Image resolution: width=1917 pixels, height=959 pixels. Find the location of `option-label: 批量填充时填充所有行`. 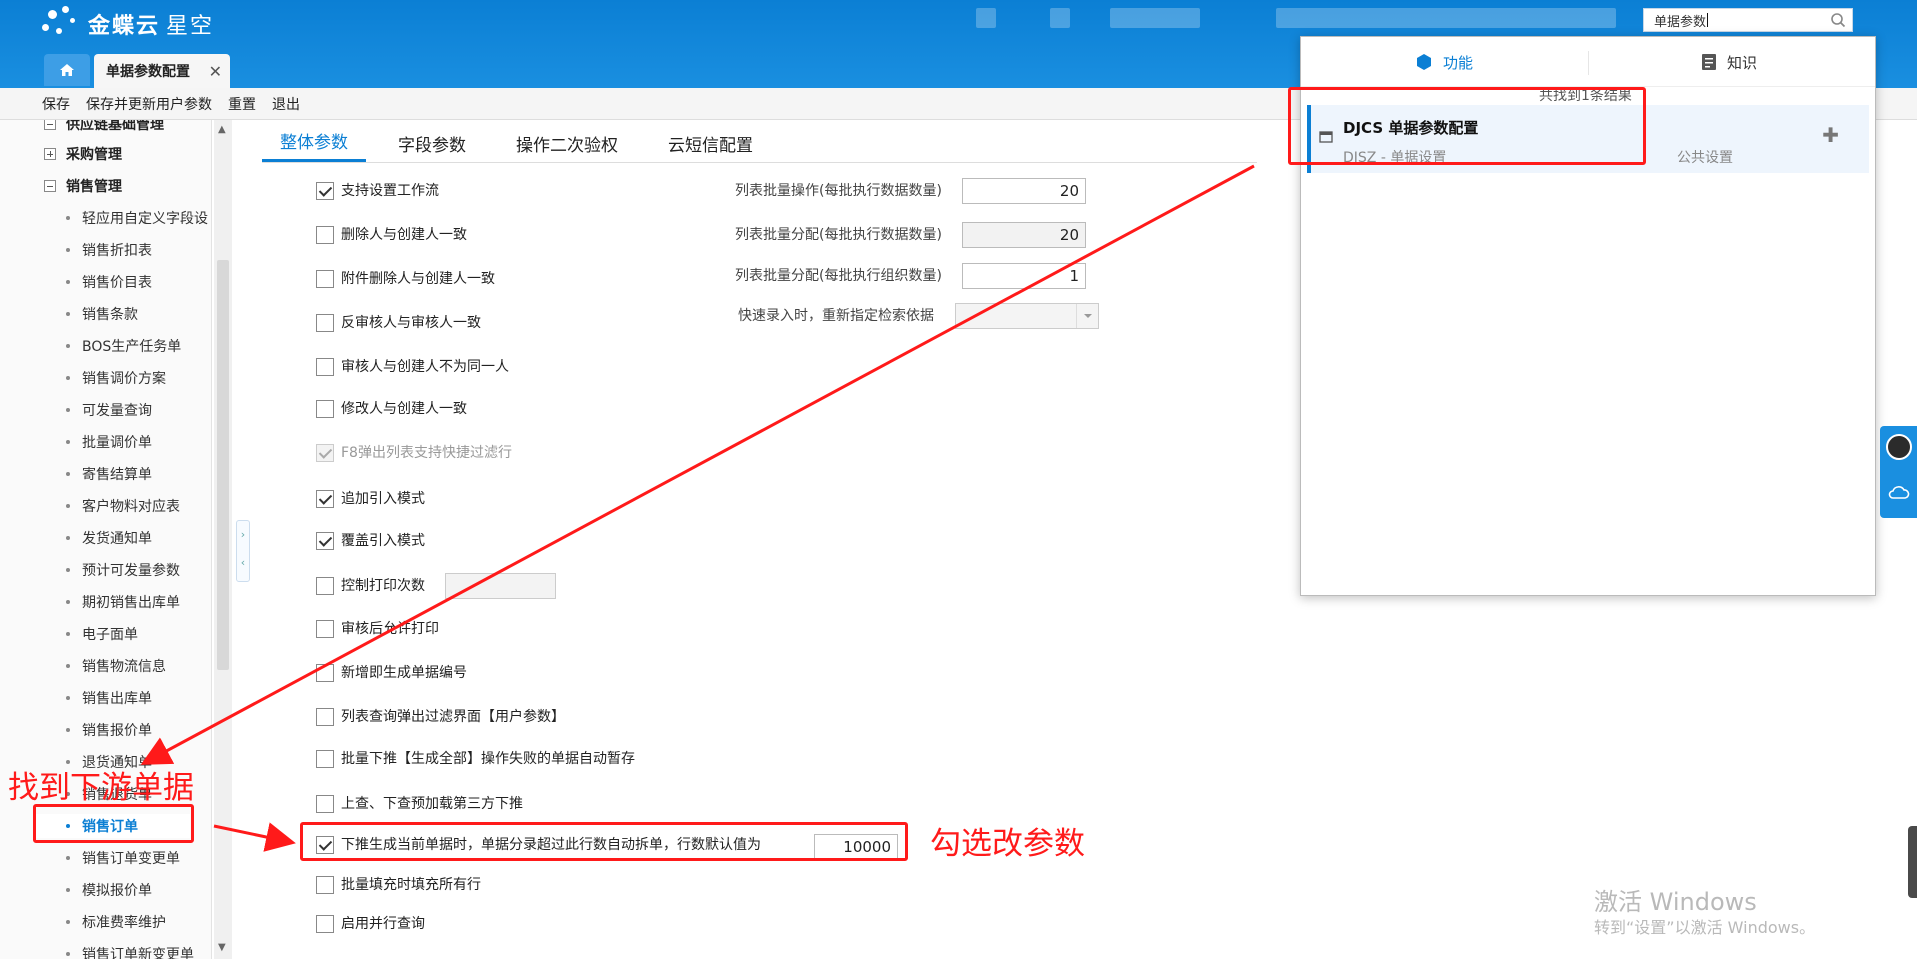

option-label: 批量填充时填充所有行 is located at coordinates (411, 885).